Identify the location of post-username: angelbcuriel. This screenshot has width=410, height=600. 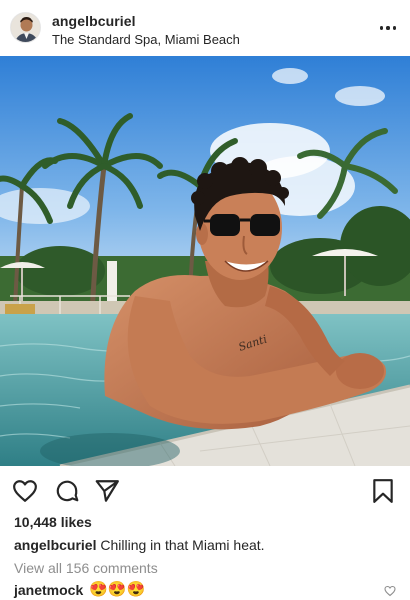
(146, 21).